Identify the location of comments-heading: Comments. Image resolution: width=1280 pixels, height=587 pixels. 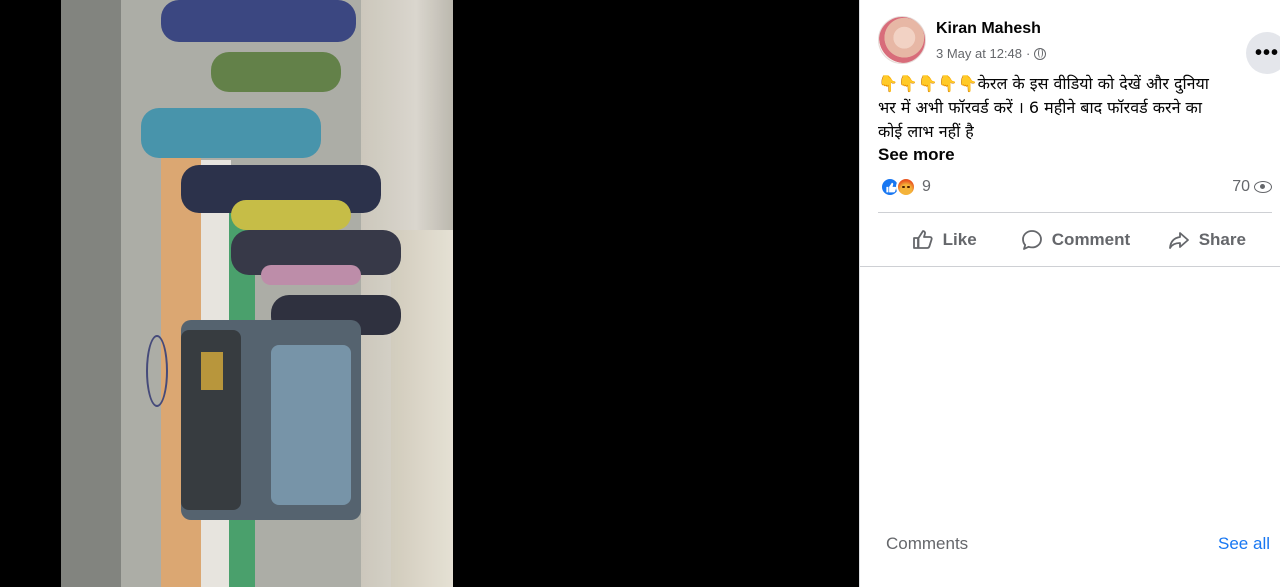
(927, 543).